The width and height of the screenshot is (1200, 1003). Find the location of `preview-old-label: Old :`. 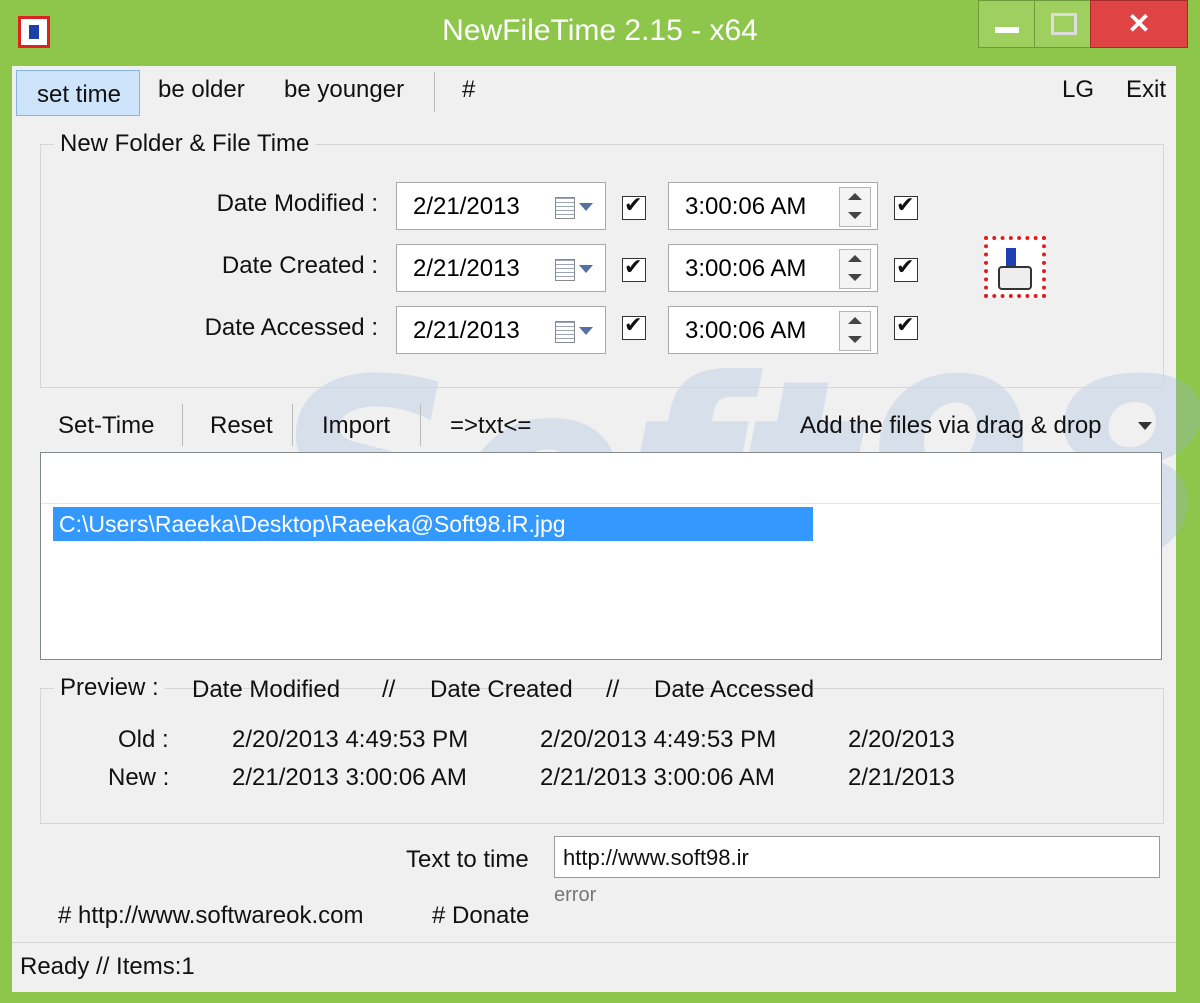

preview-old-label: Old : is located at coordinates (143, 739).